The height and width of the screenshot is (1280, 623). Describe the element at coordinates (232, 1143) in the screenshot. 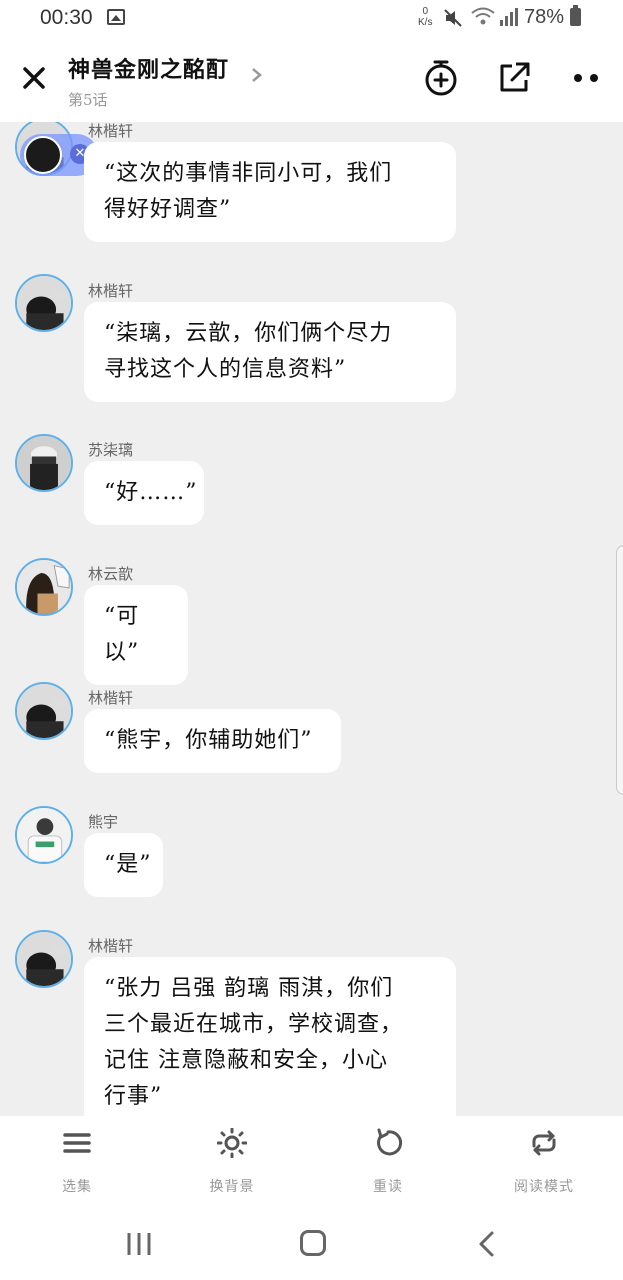

I see `brightness-icon` at that location.